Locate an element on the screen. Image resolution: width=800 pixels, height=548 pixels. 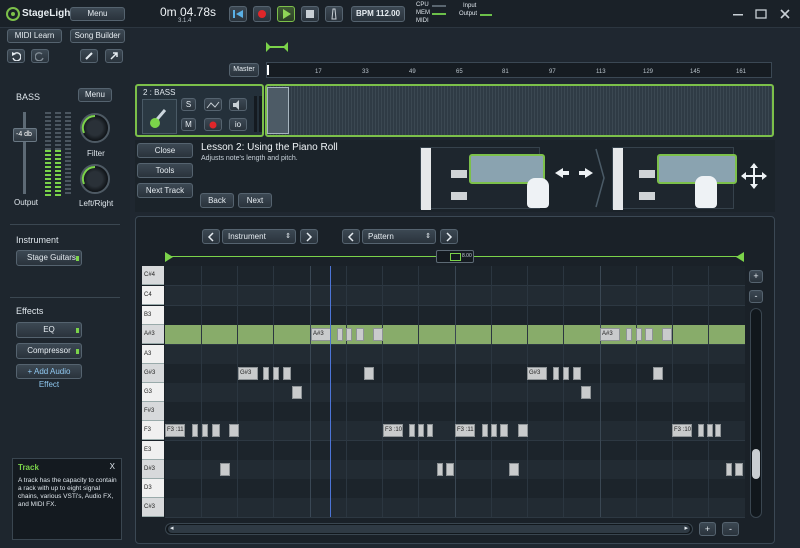
vertical-scroll-thumb is located at coordinates (756, 464).